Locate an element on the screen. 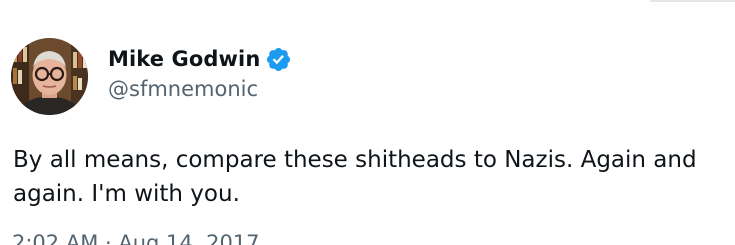 This screenshot has width=735, height=245. tweet-timestamp: 2:02 AM · Aug 14, 2017 is located at coordinates (136, 238).